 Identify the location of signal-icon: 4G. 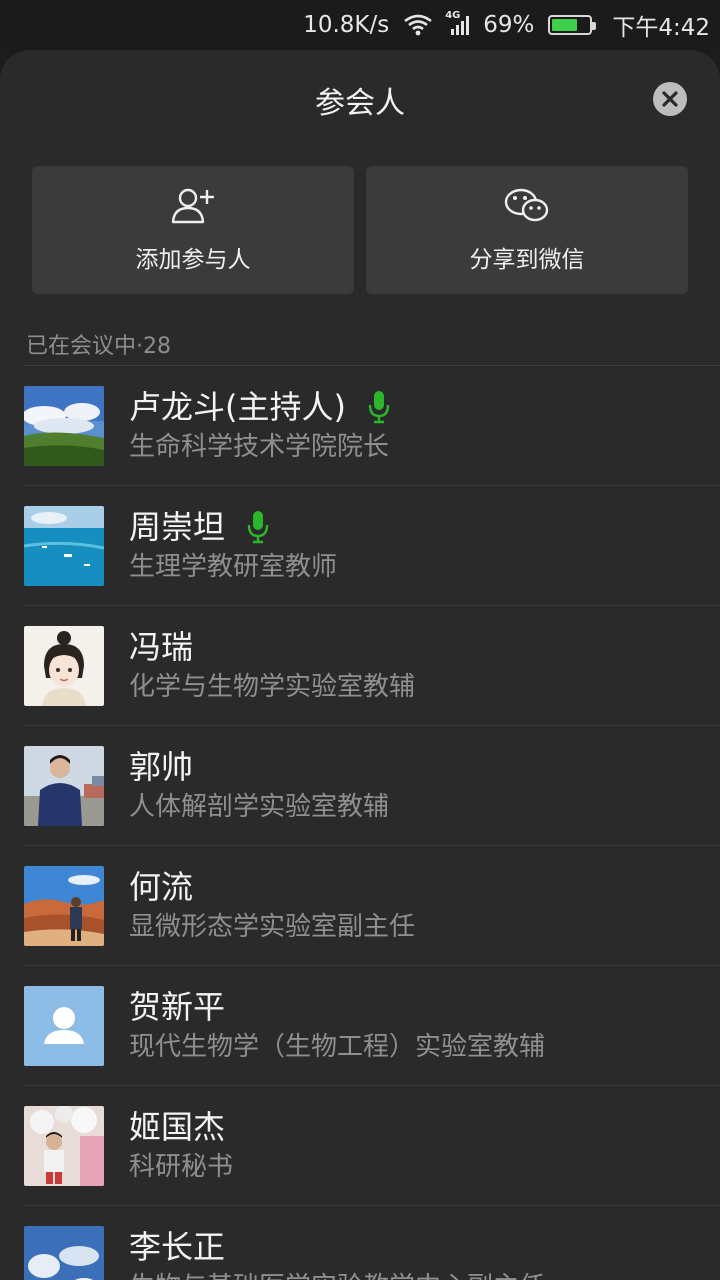
(457, 23).